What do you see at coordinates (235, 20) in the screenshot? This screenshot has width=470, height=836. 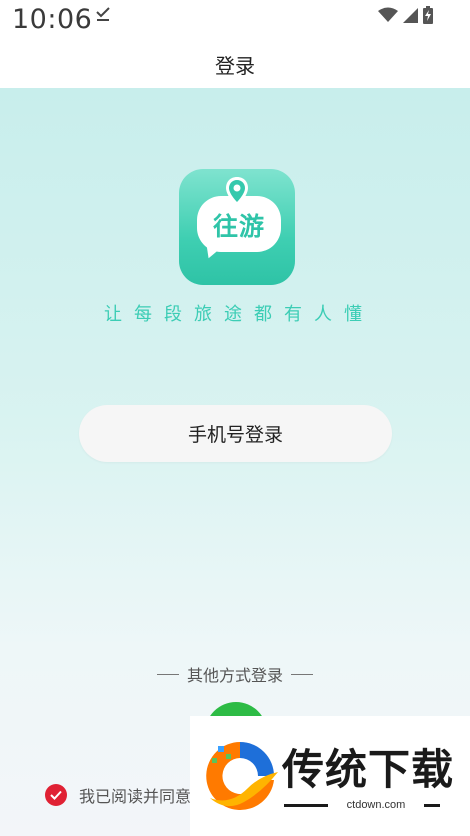 I see `status-bar: 10:06` at bounding box center [235, 20].